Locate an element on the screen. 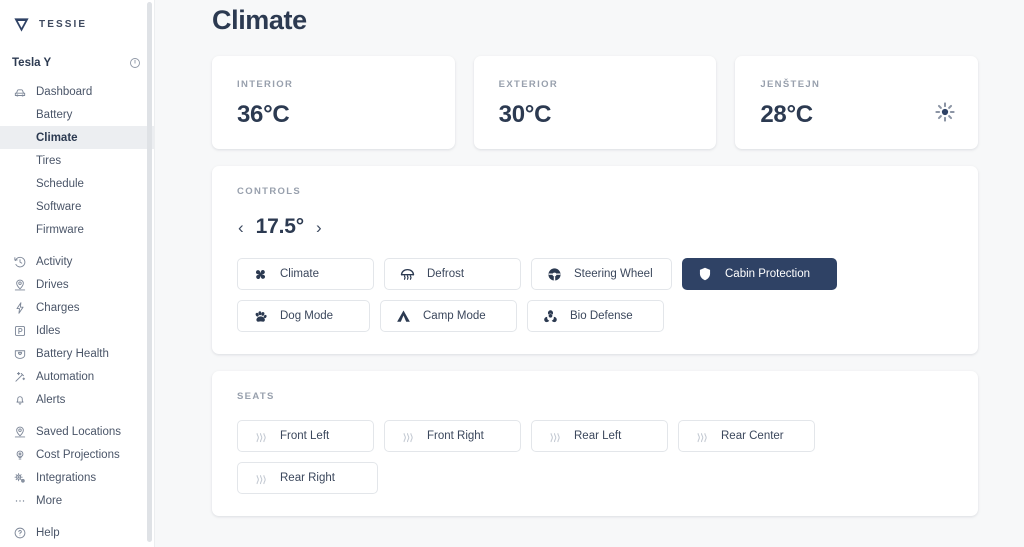  control-button-camp-mode: Camp Mode is located at coordinates (448, 316).